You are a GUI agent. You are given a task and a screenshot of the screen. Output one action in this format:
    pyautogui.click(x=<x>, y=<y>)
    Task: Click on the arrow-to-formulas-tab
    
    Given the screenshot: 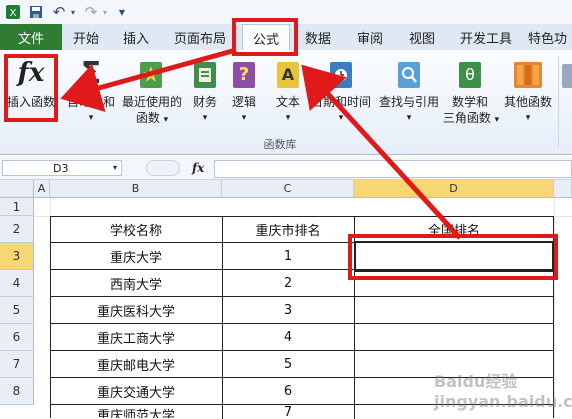 What is the action you would take?
    pyautogui.click(x=381, y=152)
    